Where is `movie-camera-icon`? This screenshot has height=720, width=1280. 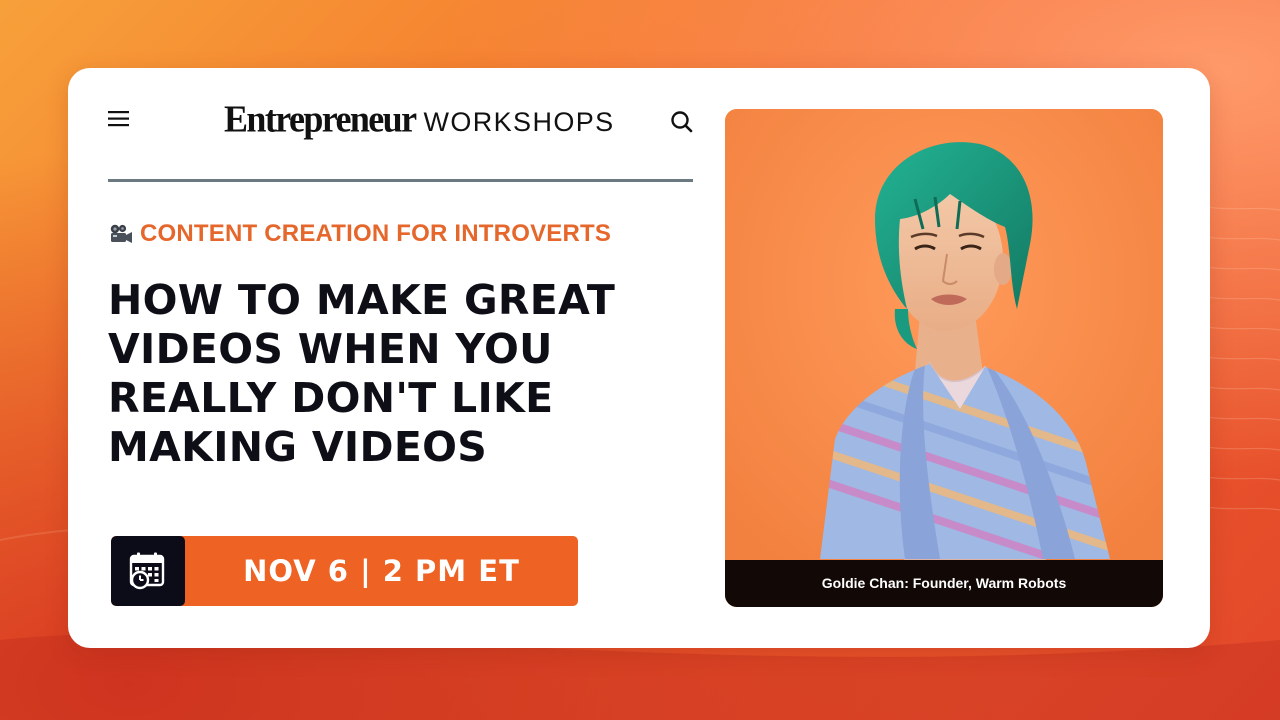 movie-camera-icon is located at coordinates (121, 233).